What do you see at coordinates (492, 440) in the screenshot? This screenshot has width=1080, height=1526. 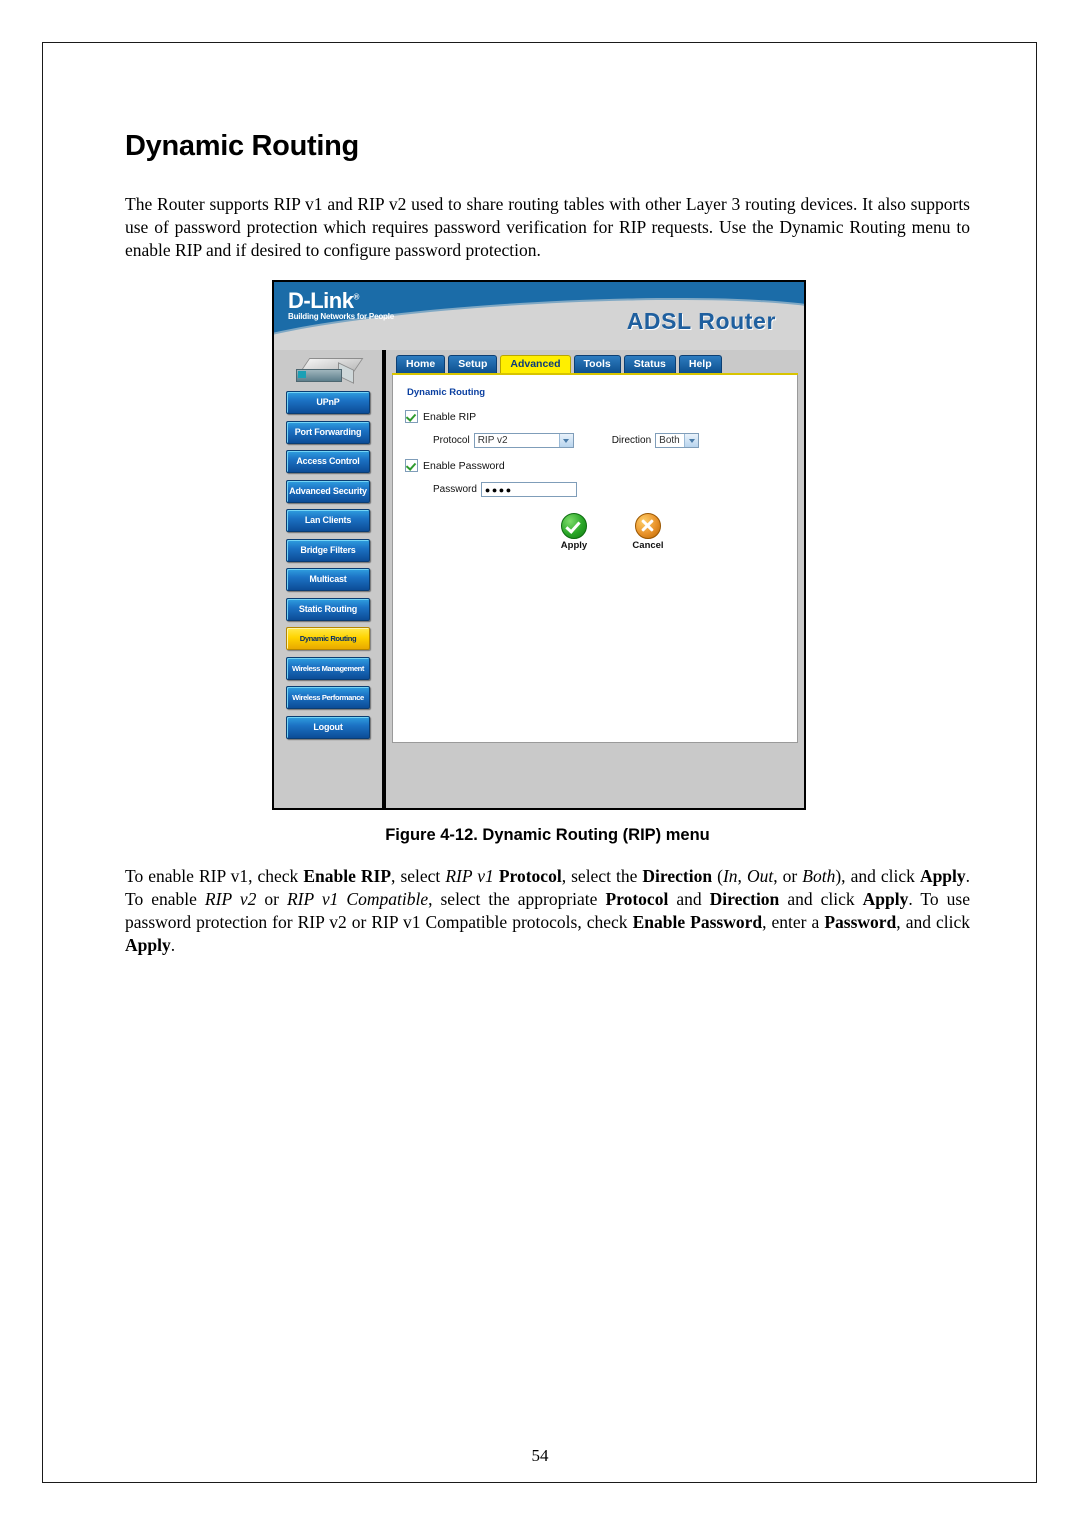 I see `protocol-value: RIP v2` at bounding box center [492, 440].